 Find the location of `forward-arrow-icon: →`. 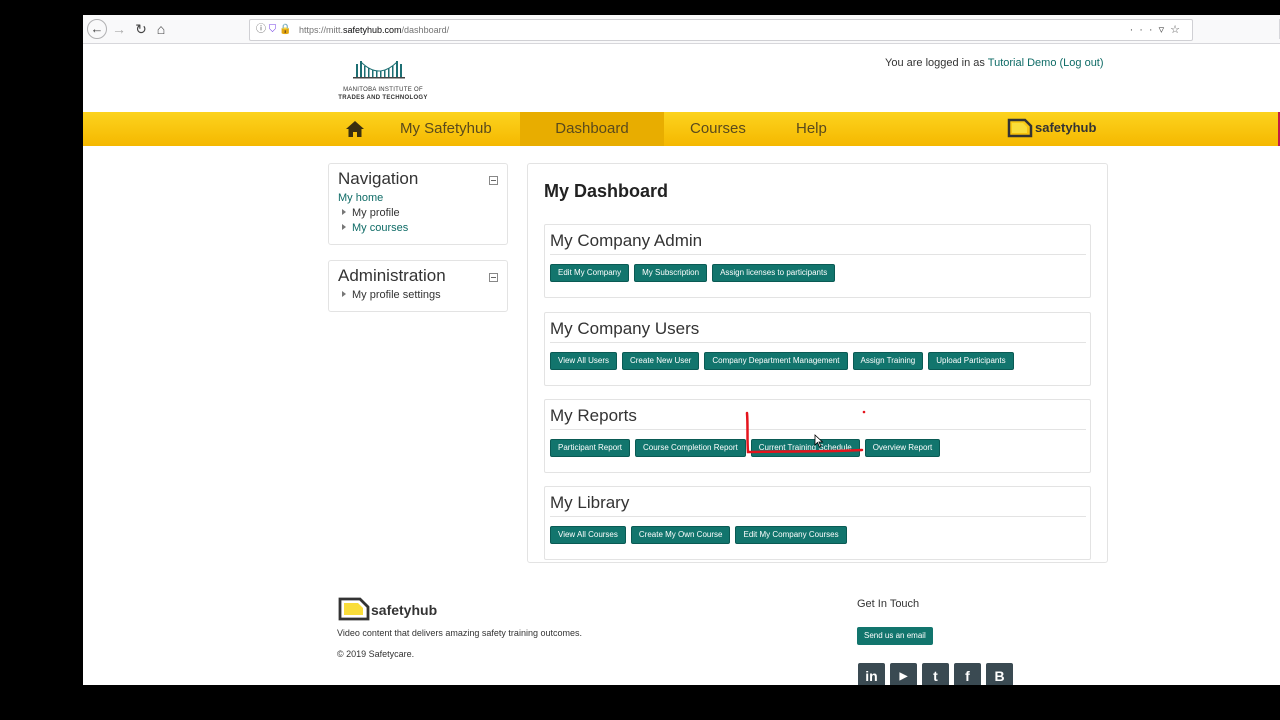

forward-arrow-icon: → is located at coordinates (119, 29).